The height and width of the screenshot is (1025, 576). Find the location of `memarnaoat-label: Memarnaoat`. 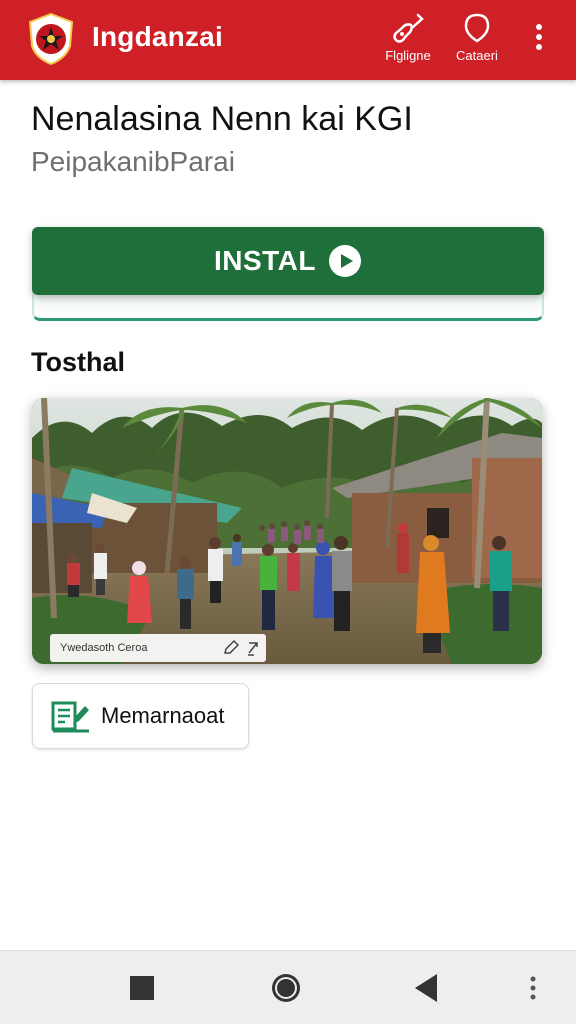

memarnaoat-label: Memarnaoat is located at coordinates (163, 715).